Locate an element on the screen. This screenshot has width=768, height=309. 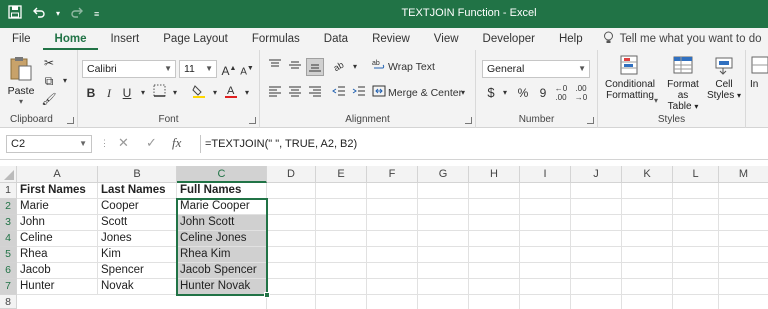
fill-handle is located at coordinates (267, 295).